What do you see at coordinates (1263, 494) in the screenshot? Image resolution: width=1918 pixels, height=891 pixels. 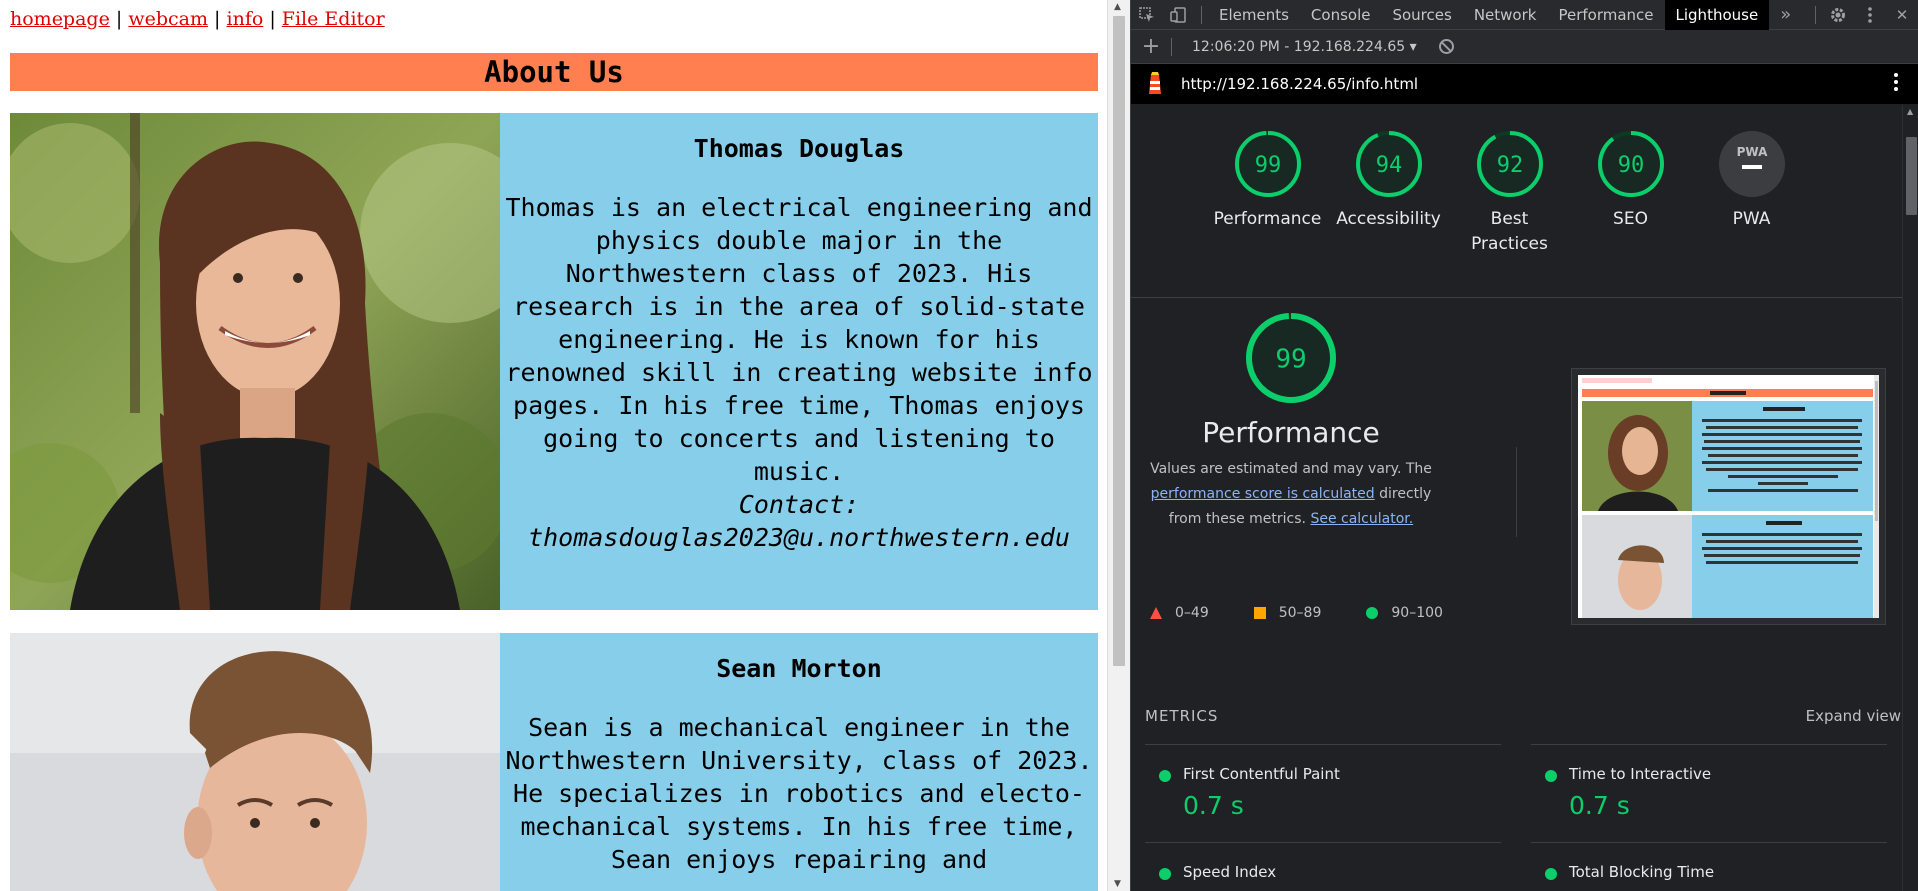 I see `score-calculated-link: performance score is calculated` at bounding box center [1263, 494].